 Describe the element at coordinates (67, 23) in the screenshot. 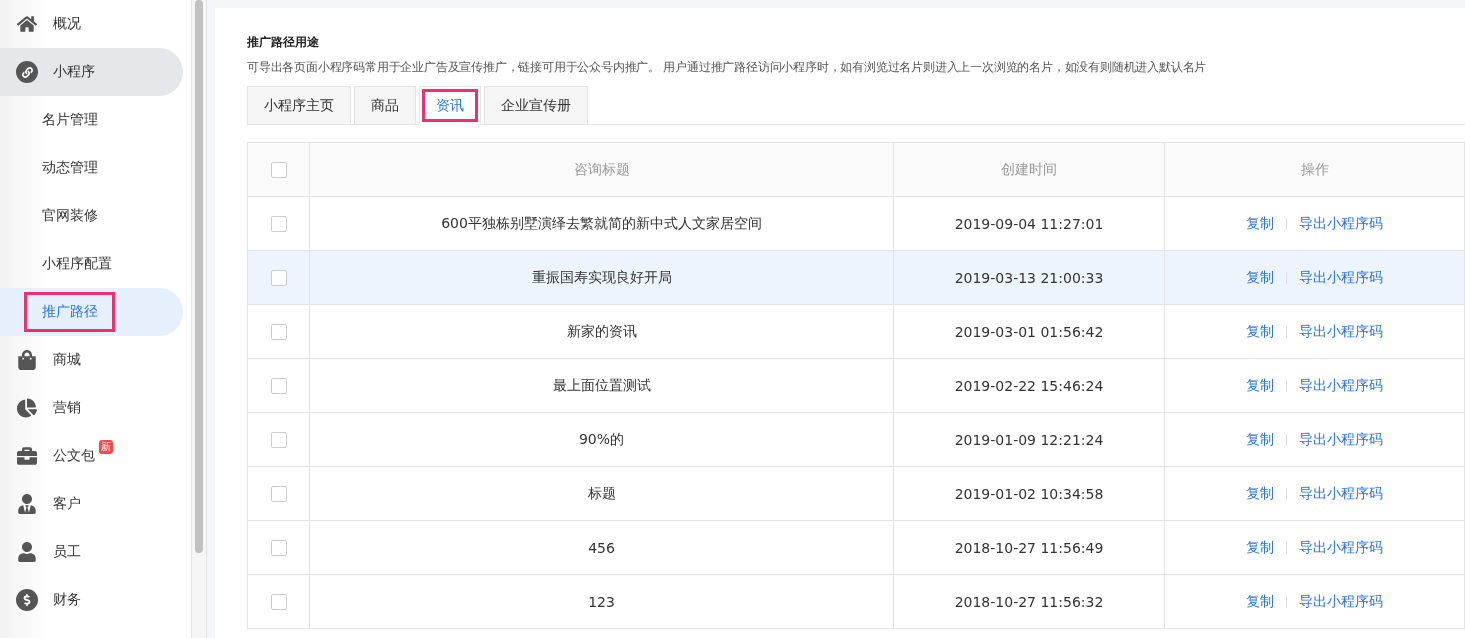

I see `sidebar-label: 概况` at that location.